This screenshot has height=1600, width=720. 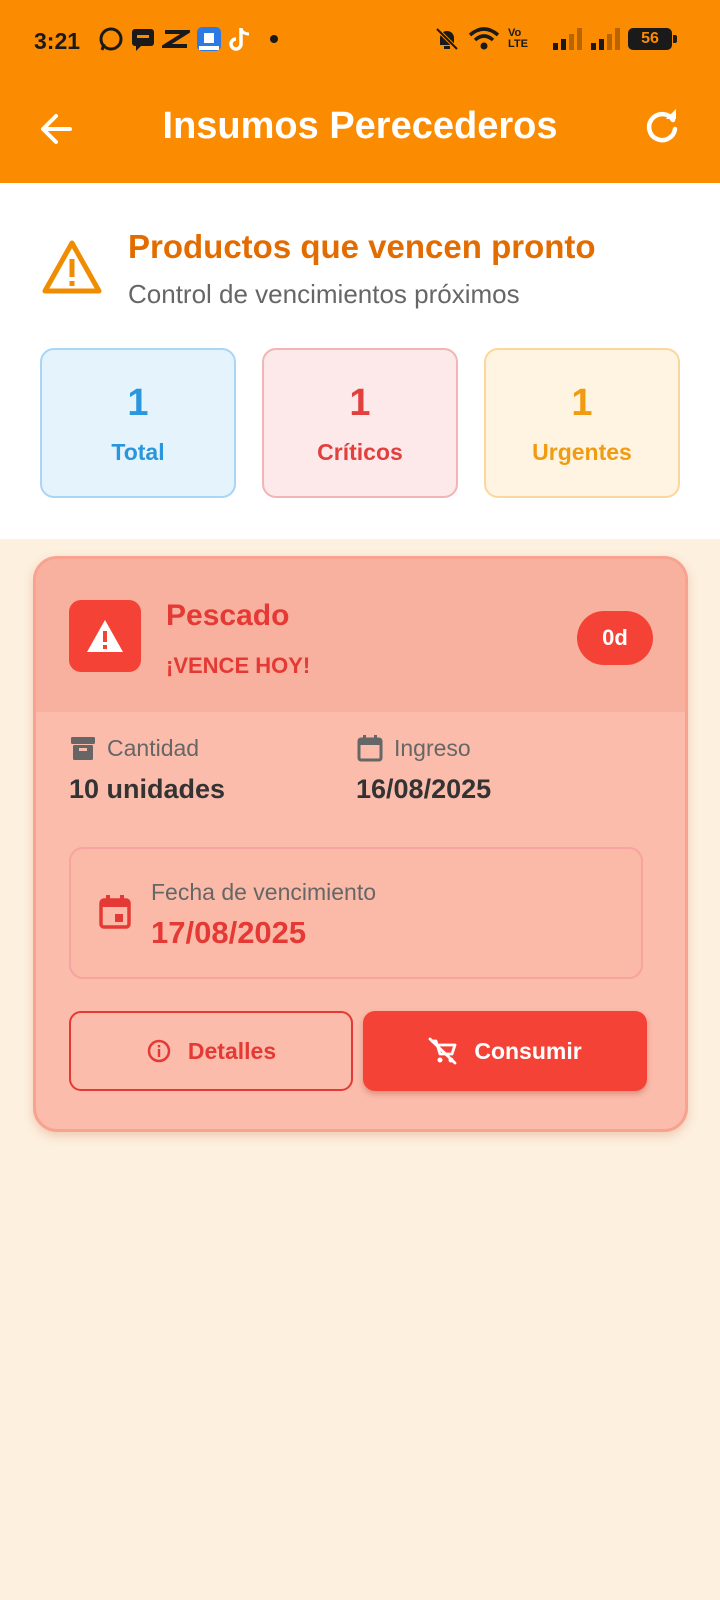 What do you see at coordinates (138, 403) in the screenshot?
I see `stat-total-value: 1` at bounding box center [138, 403].